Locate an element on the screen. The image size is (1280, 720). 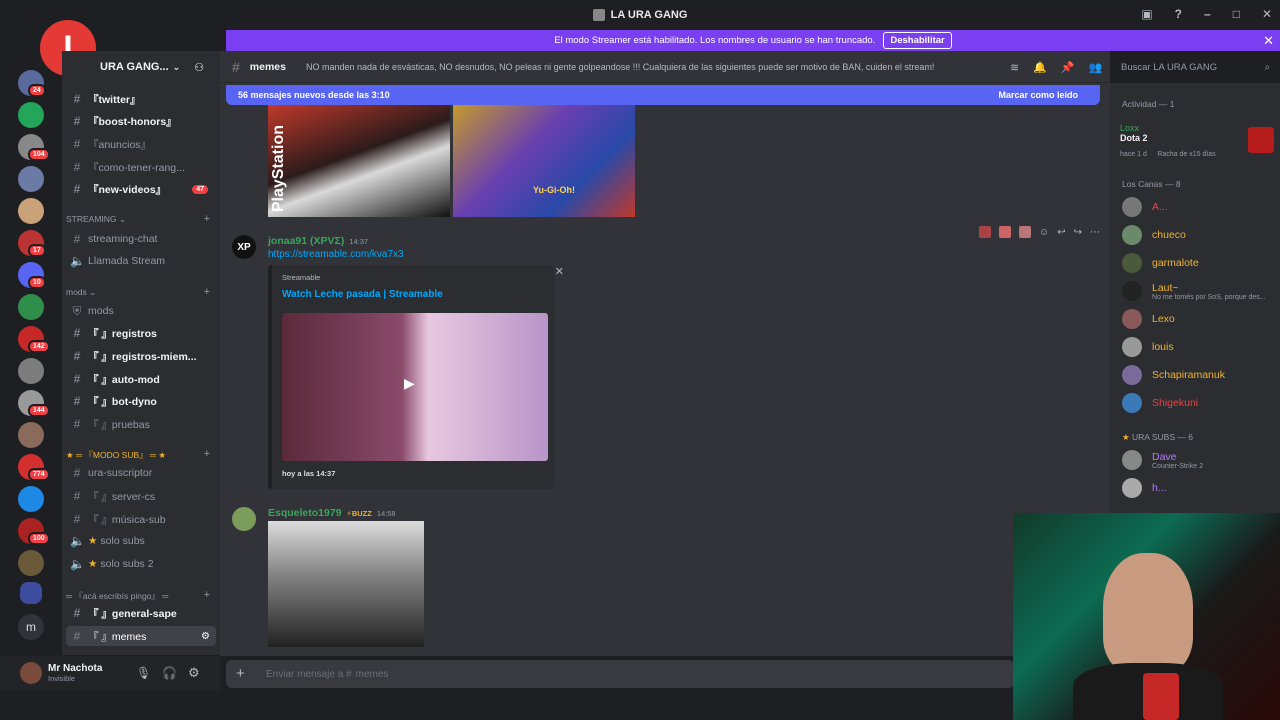
play-icon: ▶ is located at coordinates (409, 383).